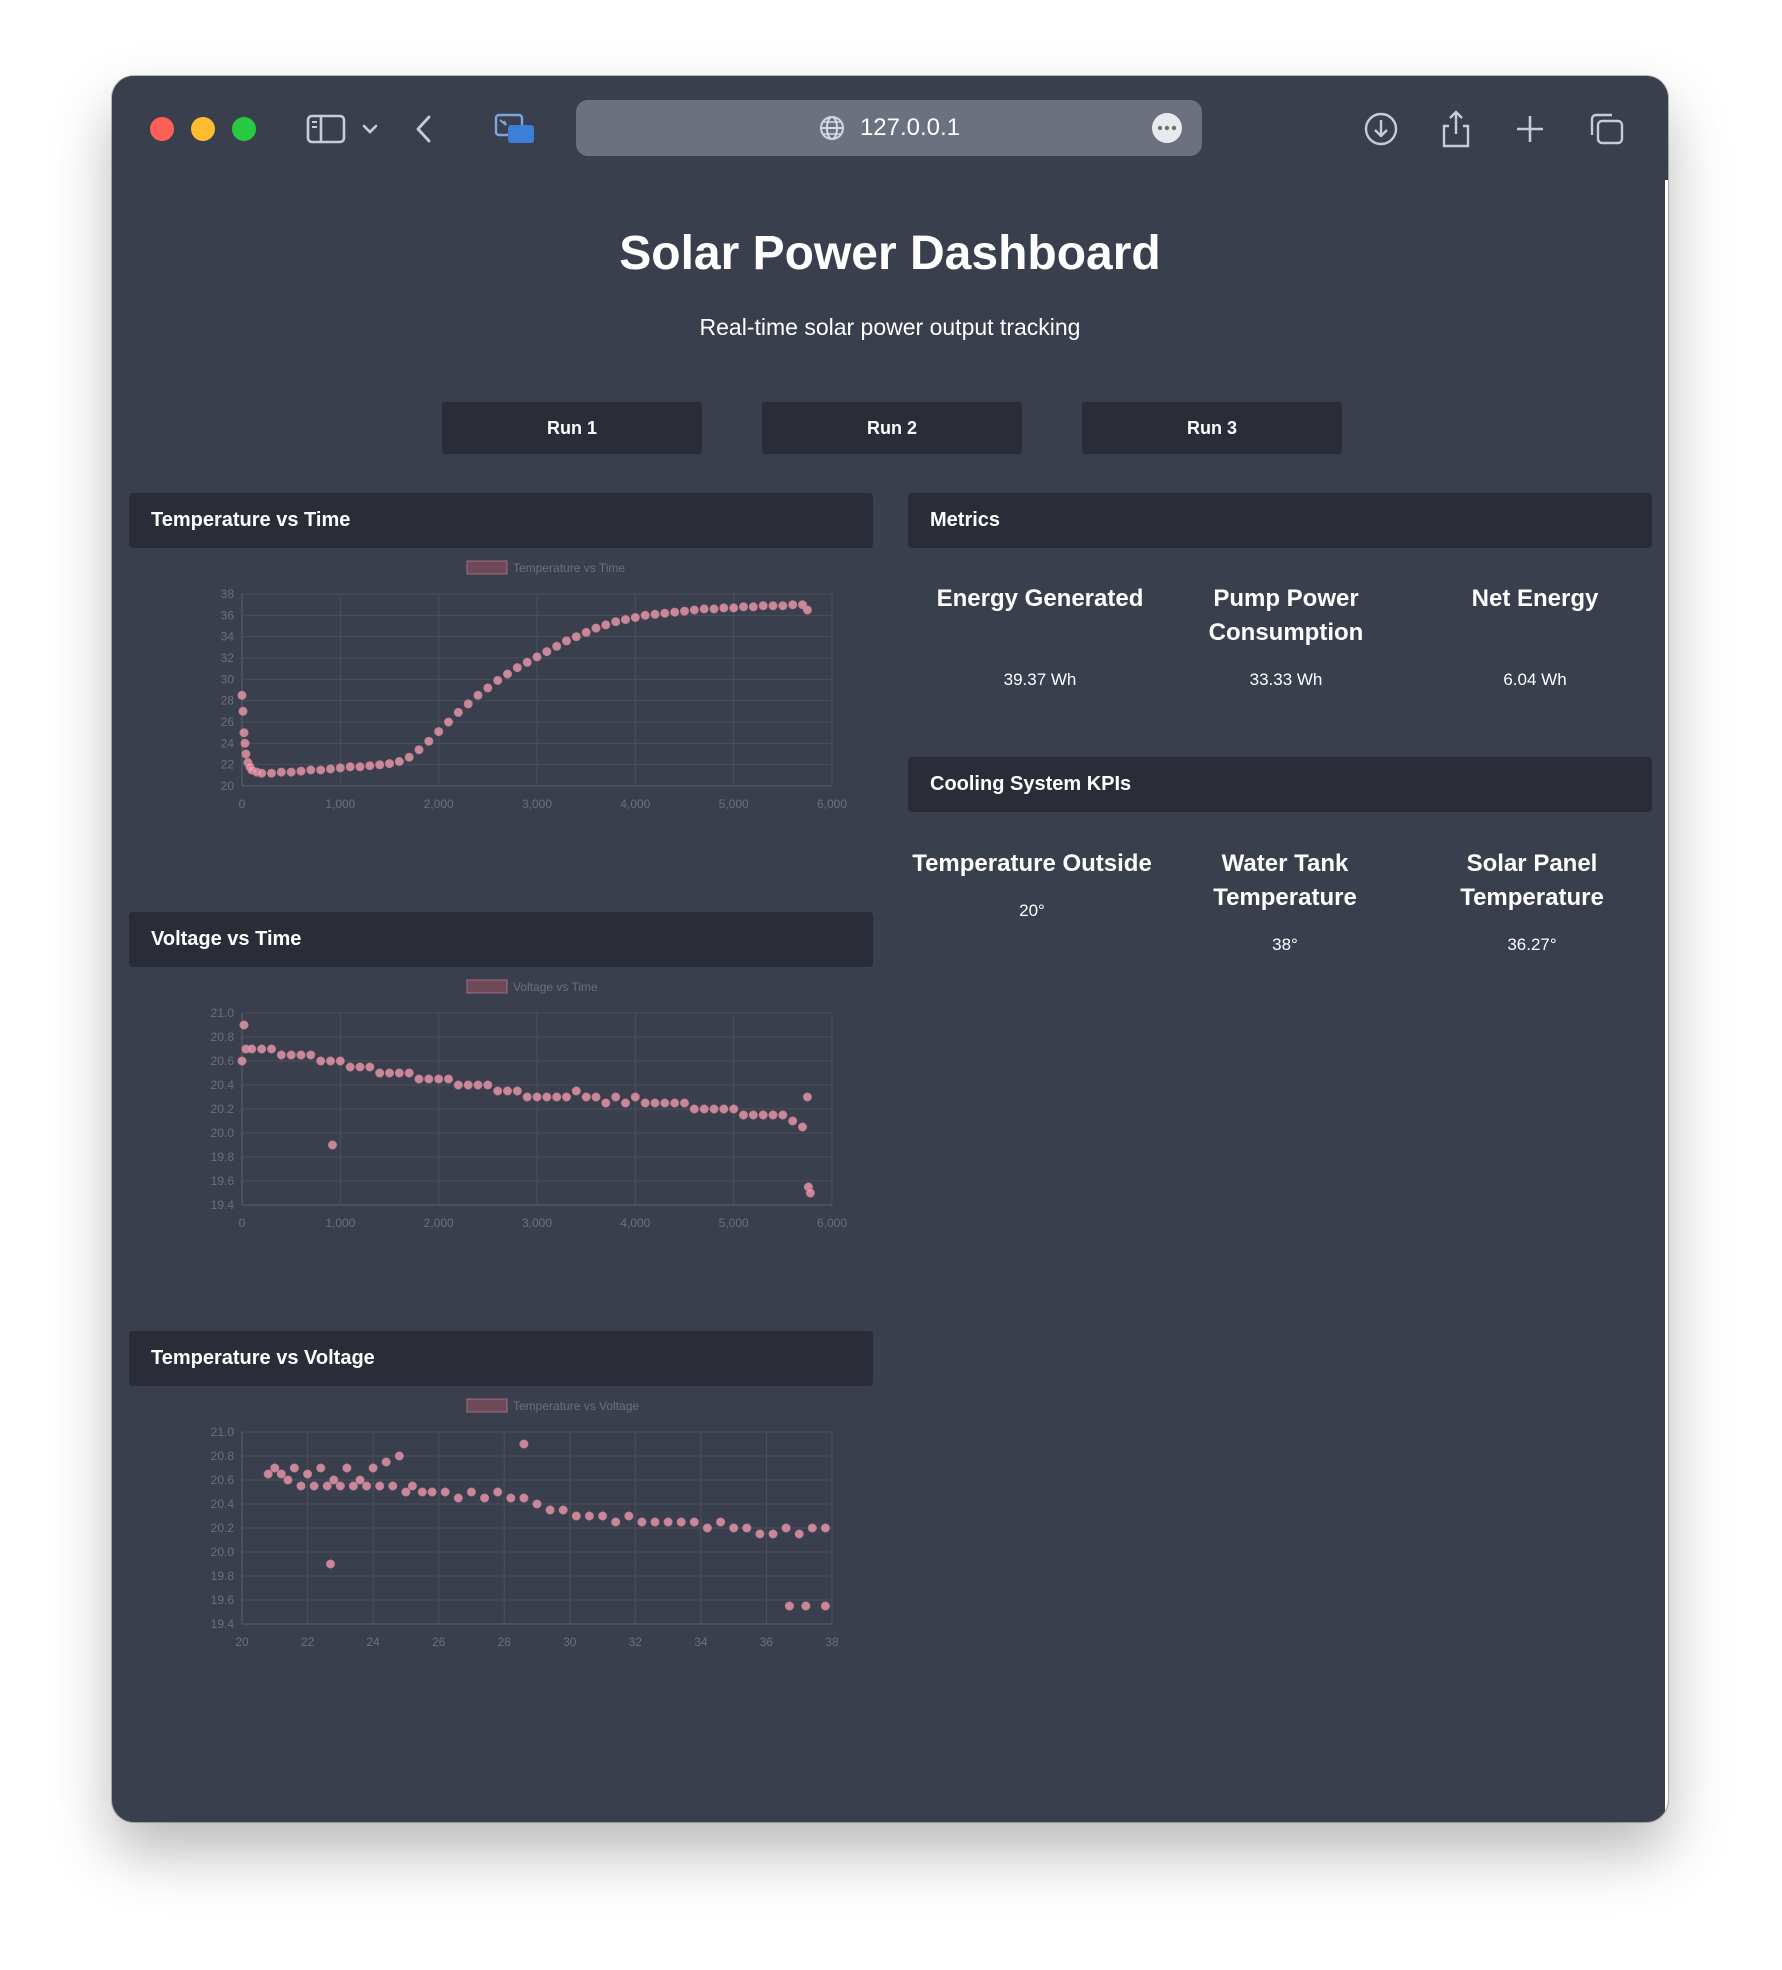 This screenshot has height=1970, width=1782. What do you see at coordinates (1285, 944) in the screenshot?
I see `kpi-value: 38°` at bounding box center [1285, 944].